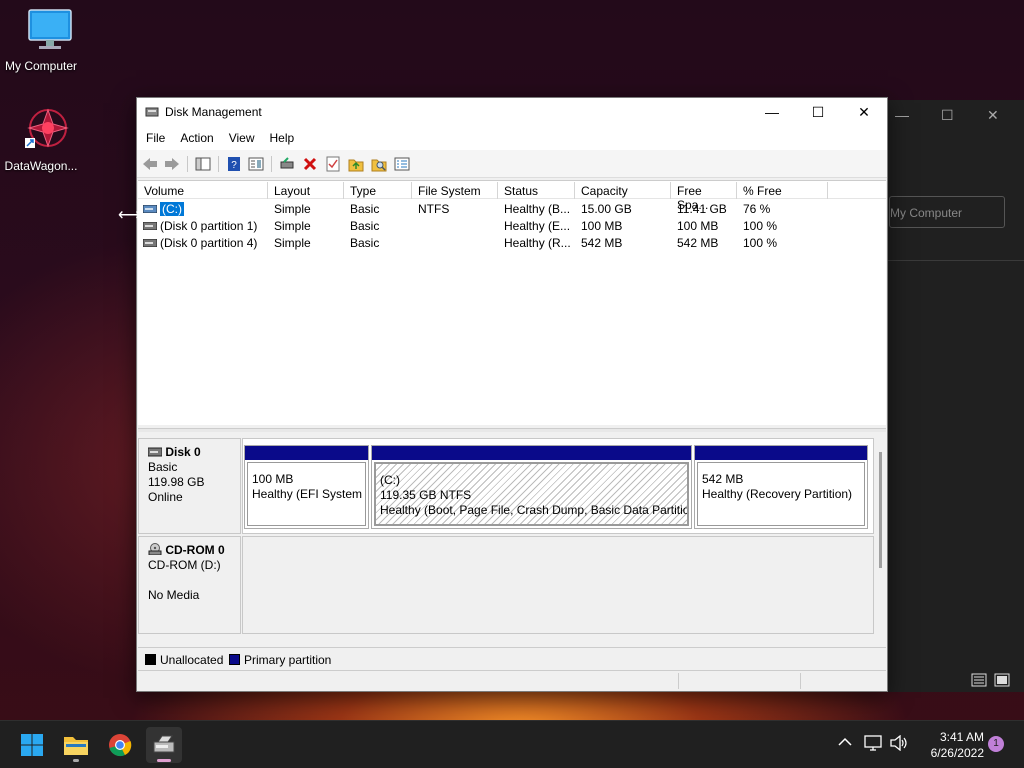  Describe the element at coordinates (209, 243) in the screenshot. I see `volume-name: (Disk 0 partition 4)` at that location.